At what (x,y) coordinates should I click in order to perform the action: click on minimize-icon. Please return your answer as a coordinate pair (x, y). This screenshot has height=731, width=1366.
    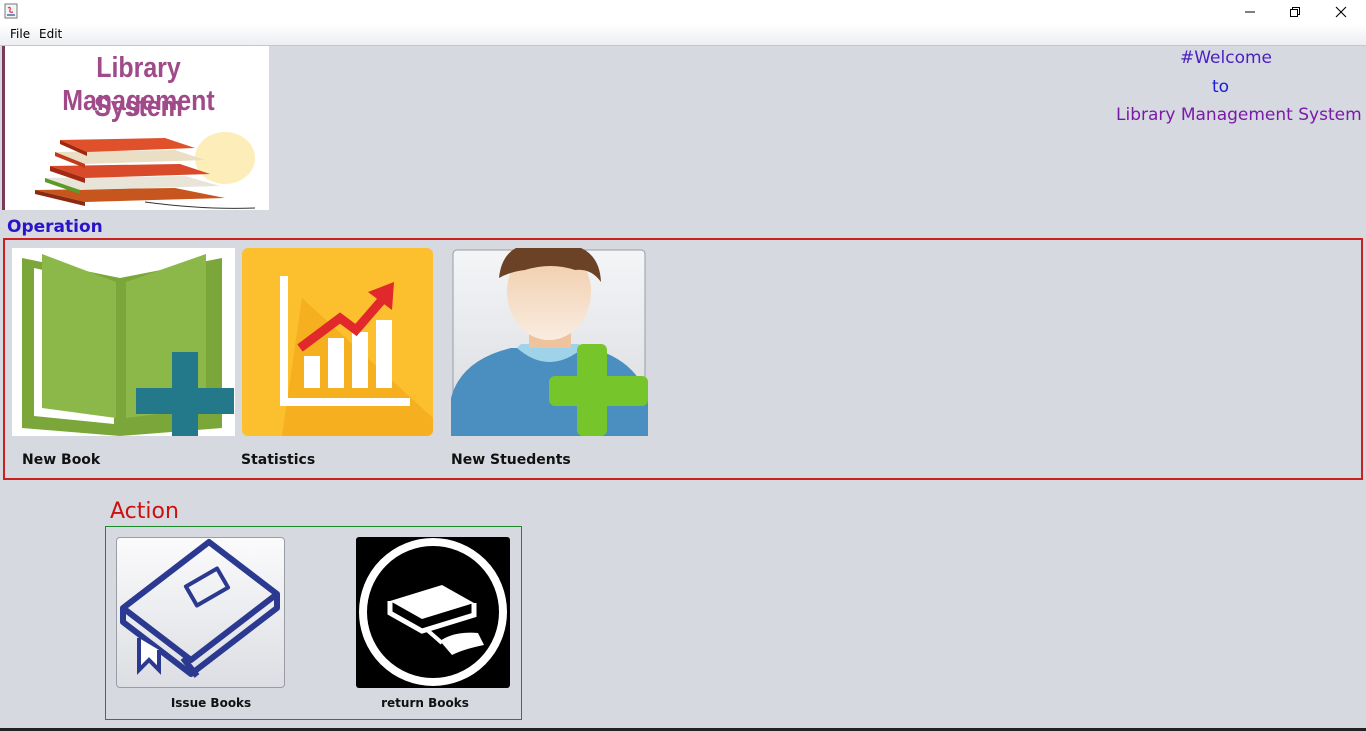
    Looking at the image, I should click on (1250, 12).